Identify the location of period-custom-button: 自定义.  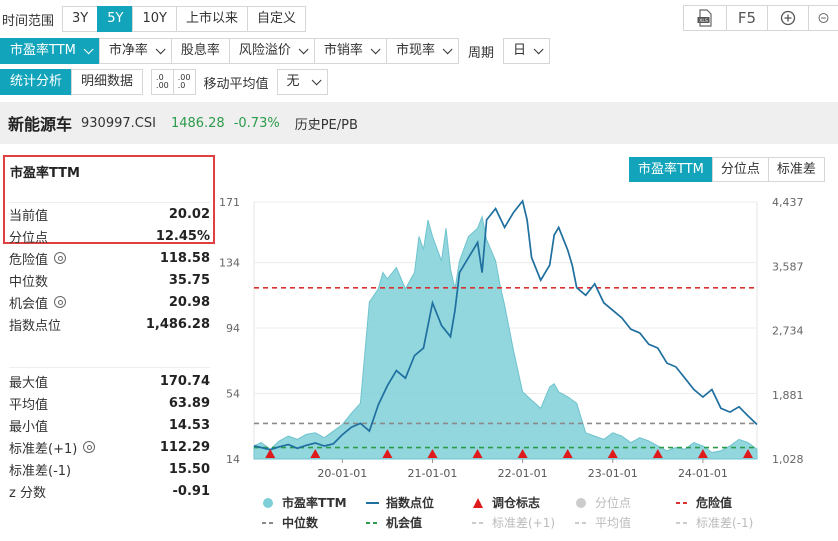
(276, 19).